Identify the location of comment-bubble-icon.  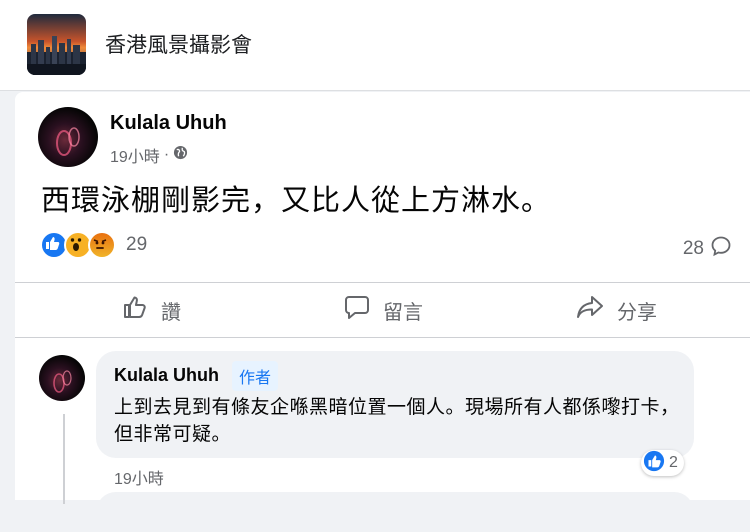
(721, 249).